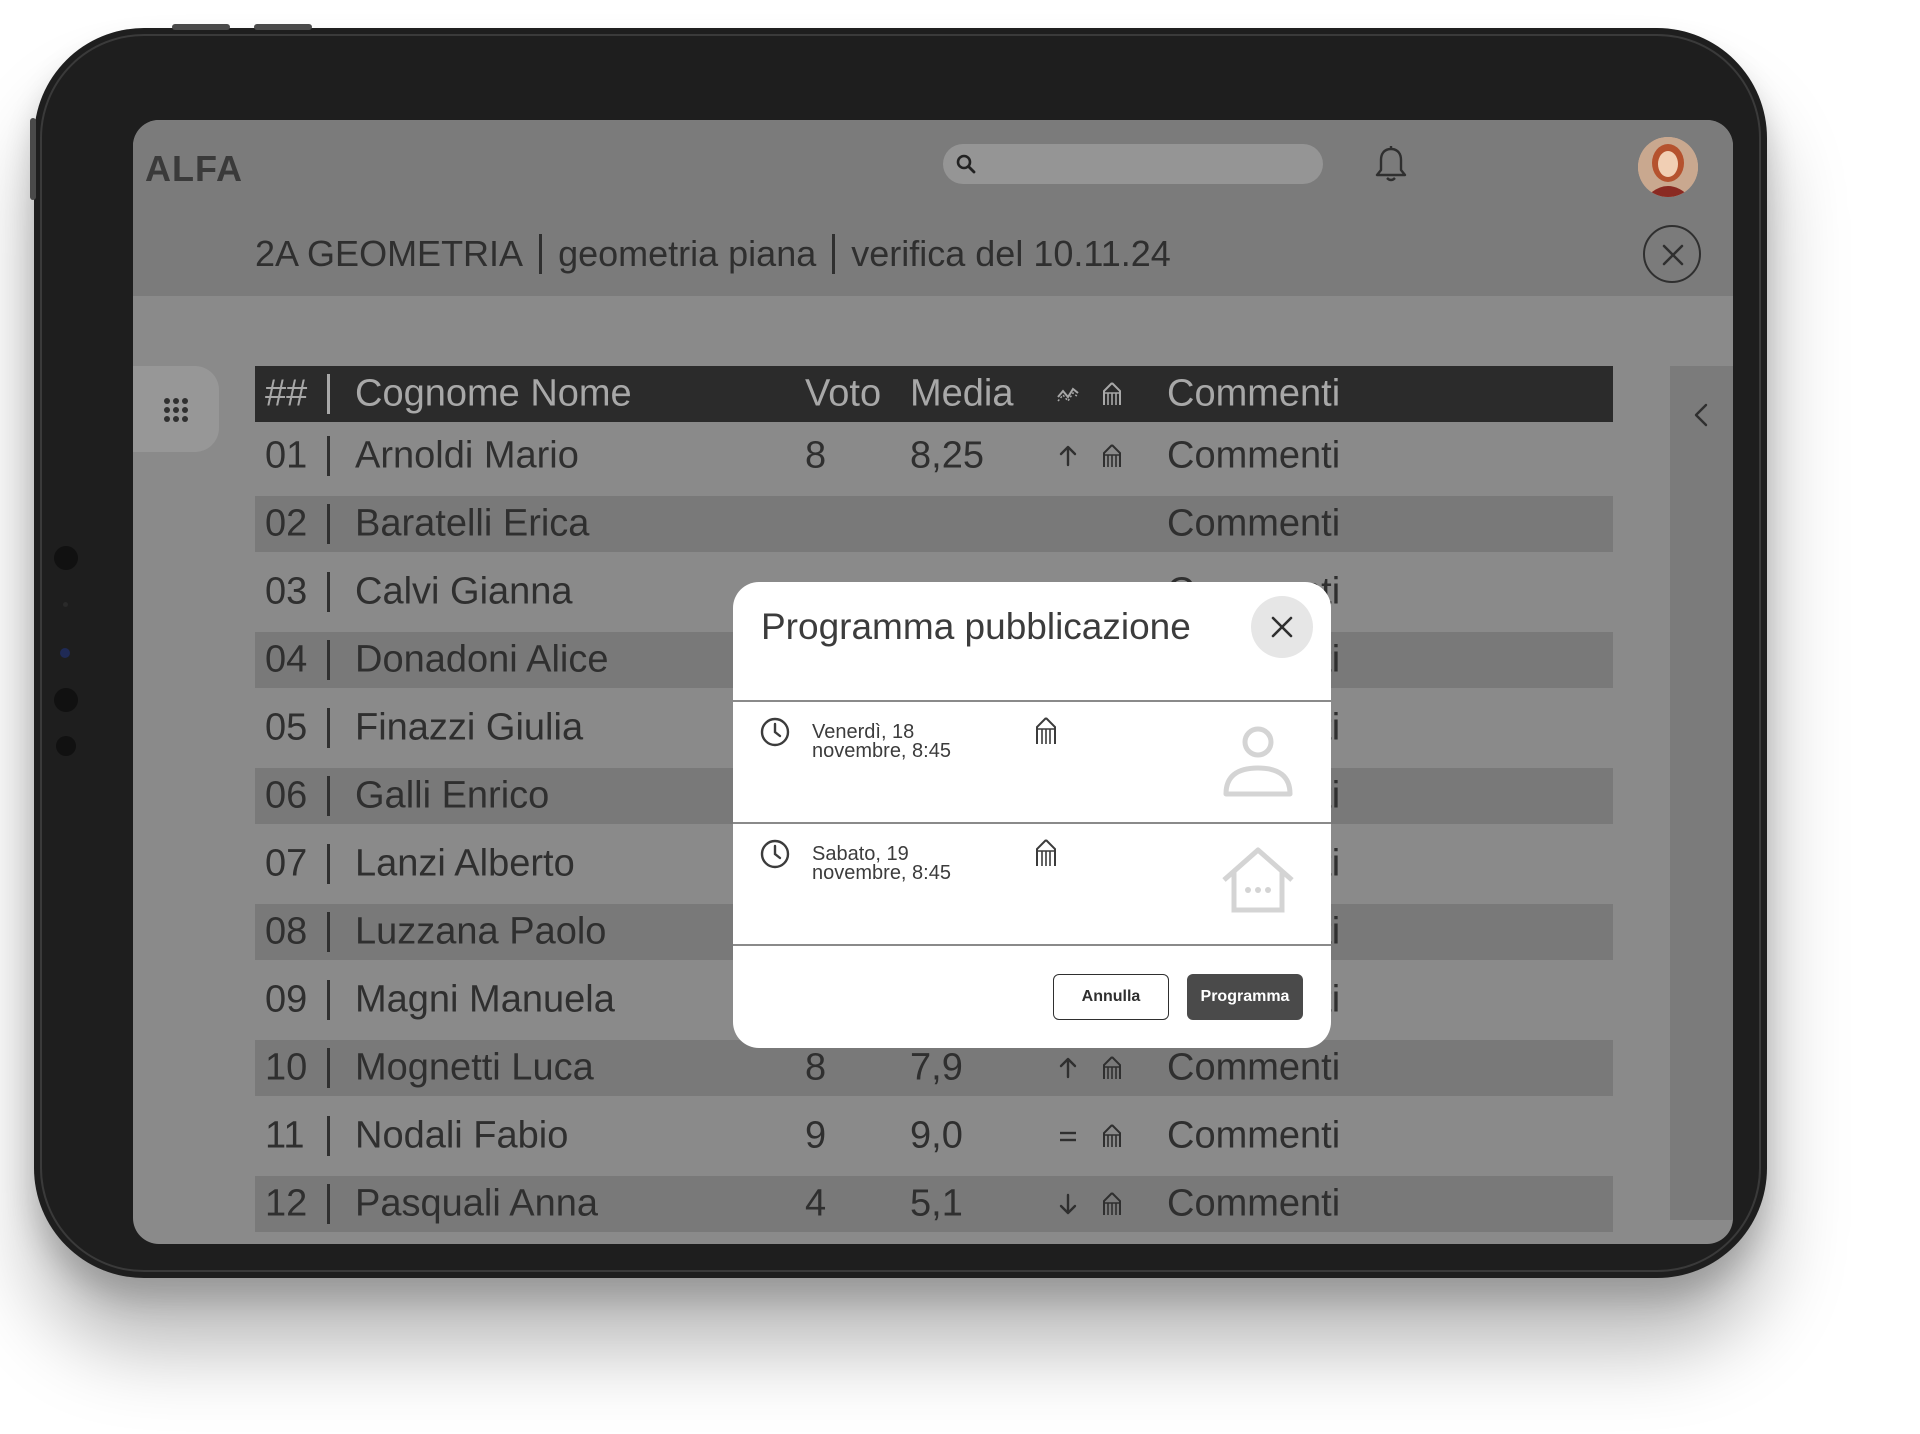 The height and width of the screenshot is (1434, 1920). Describe the element at coordinates (452, 796) in the screenshot. I see `student-name: Galli Enrico` at that location.